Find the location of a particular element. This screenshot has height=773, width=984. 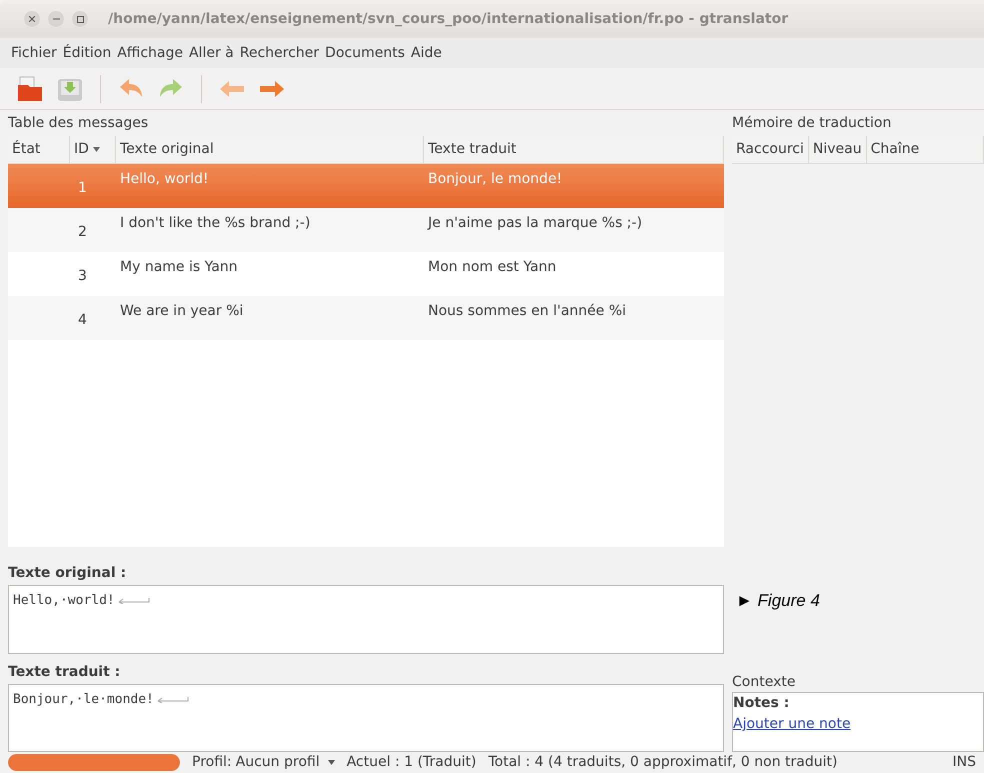

original-text: Hello,·world! is located at coordinates (64, 600).